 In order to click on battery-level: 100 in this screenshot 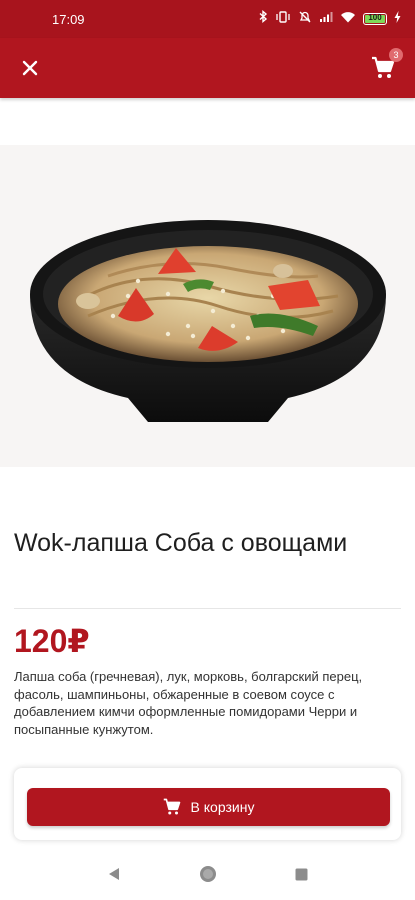, I will do `click(375, 17)`.